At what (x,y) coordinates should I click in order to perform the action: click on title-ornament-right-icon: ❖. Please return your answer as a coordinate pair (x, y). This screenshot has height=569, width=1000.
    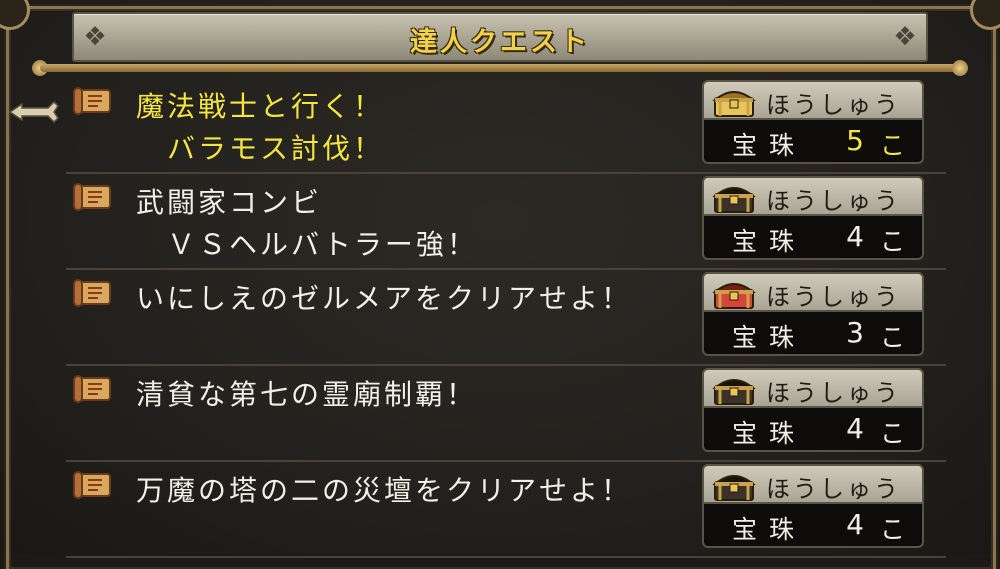
    Looking at the image, I should click on (905, 37).